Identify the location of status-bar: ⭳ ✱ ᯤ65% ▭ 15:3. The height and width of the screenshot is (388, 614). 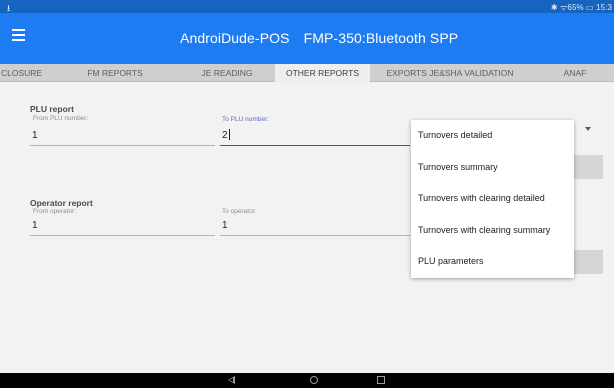
(307, 6).